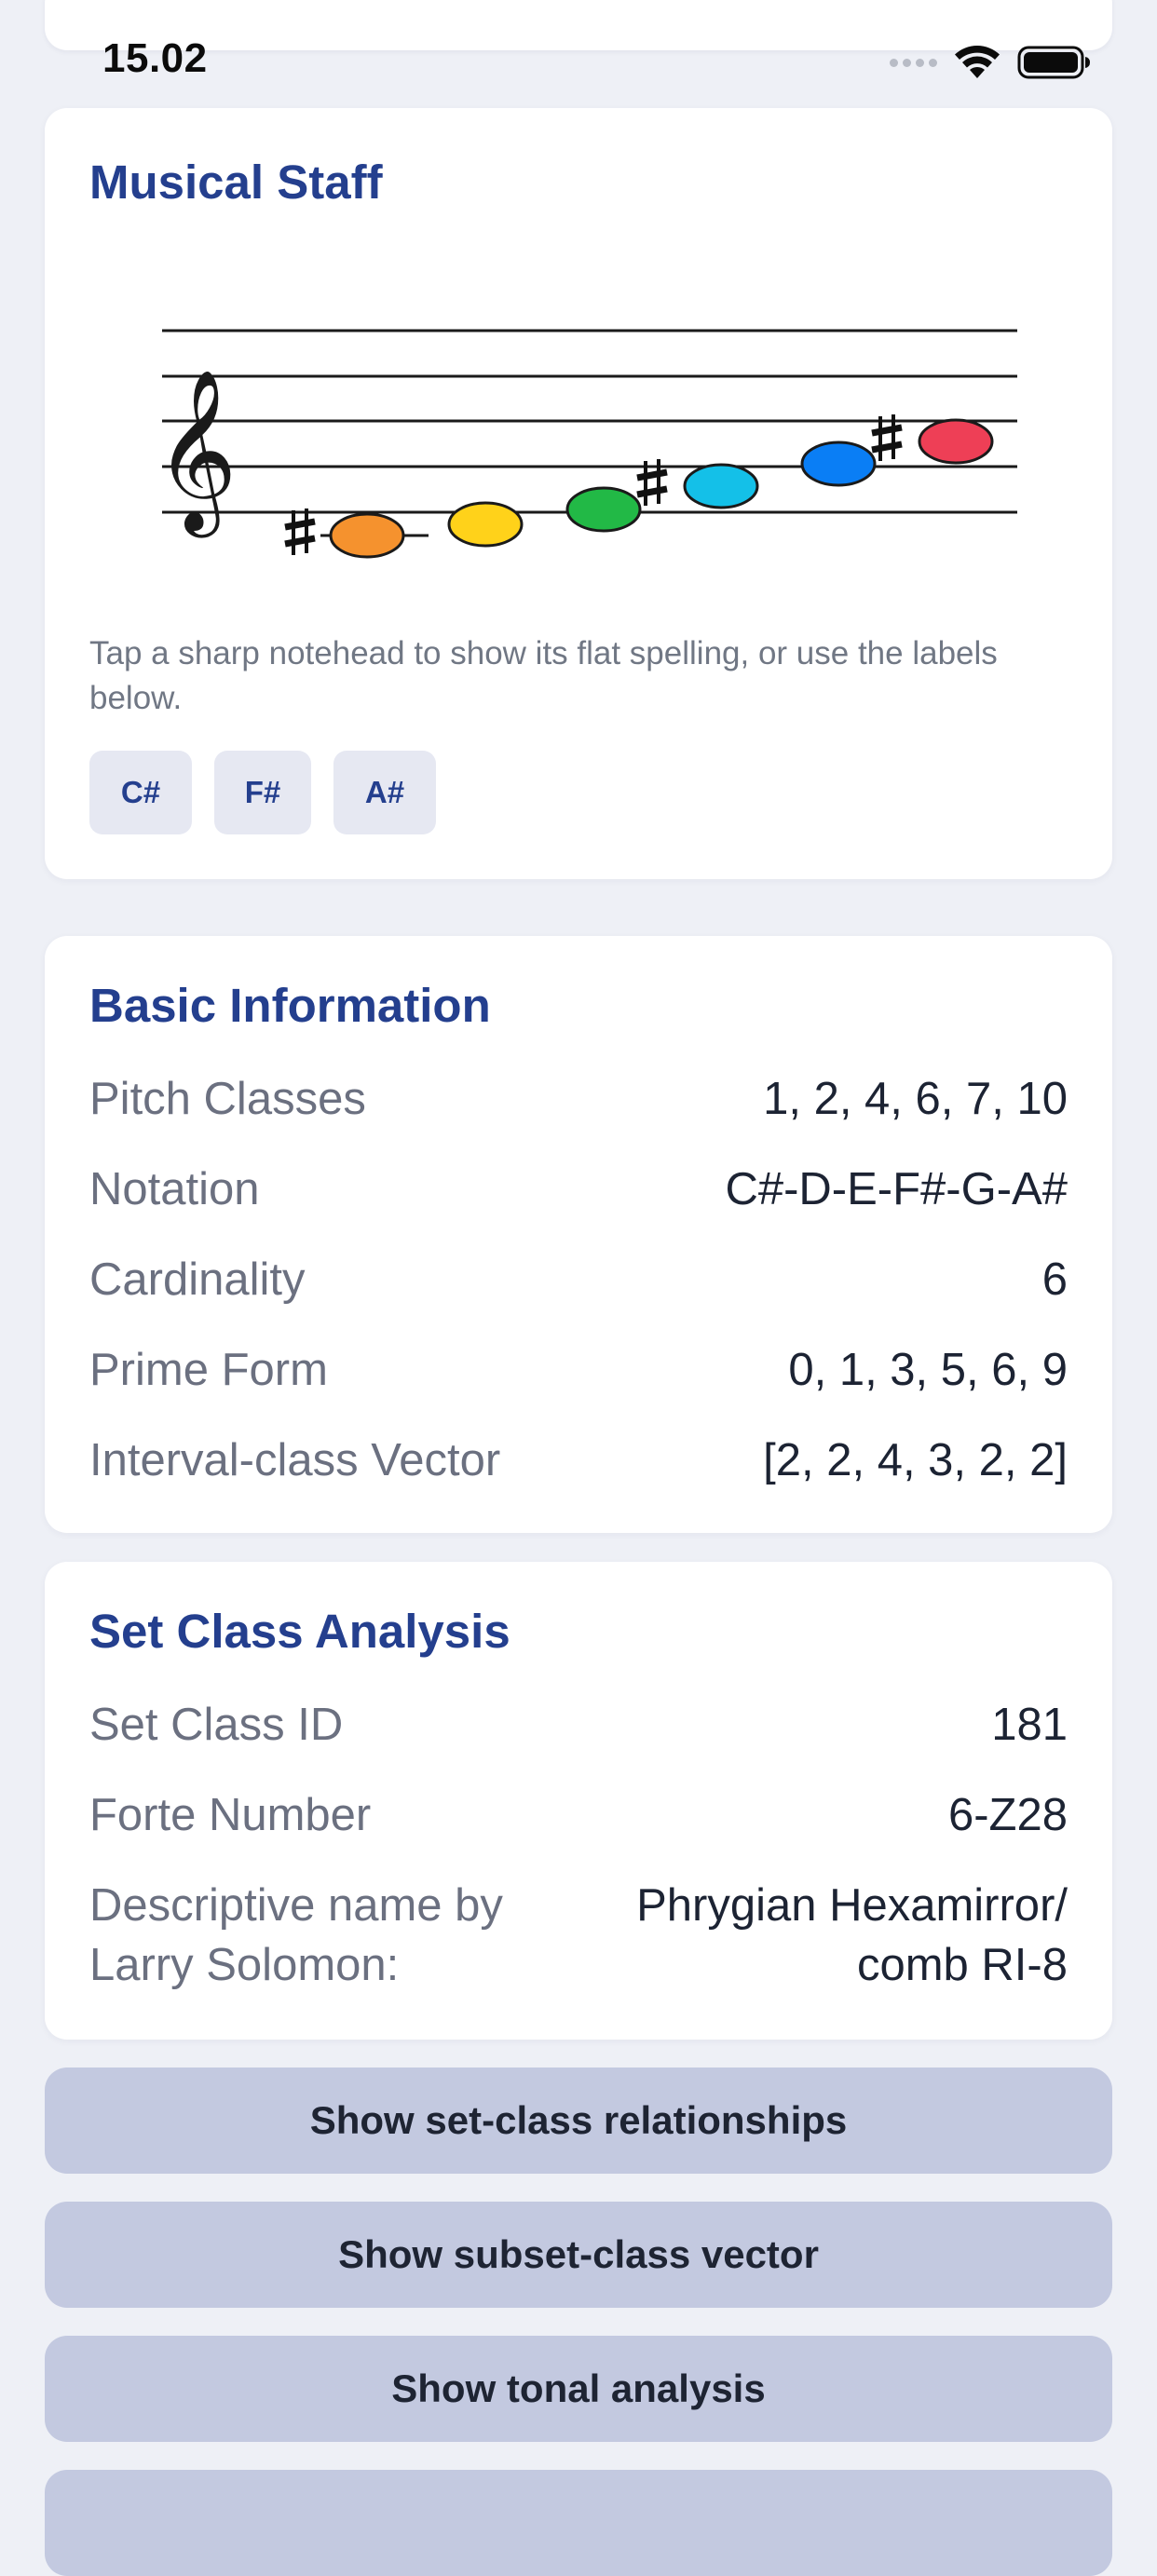  Describe the element at coordinates (1007, 1815) in the screenshot. I see `forte-number-value: 6-Z28` at that location.